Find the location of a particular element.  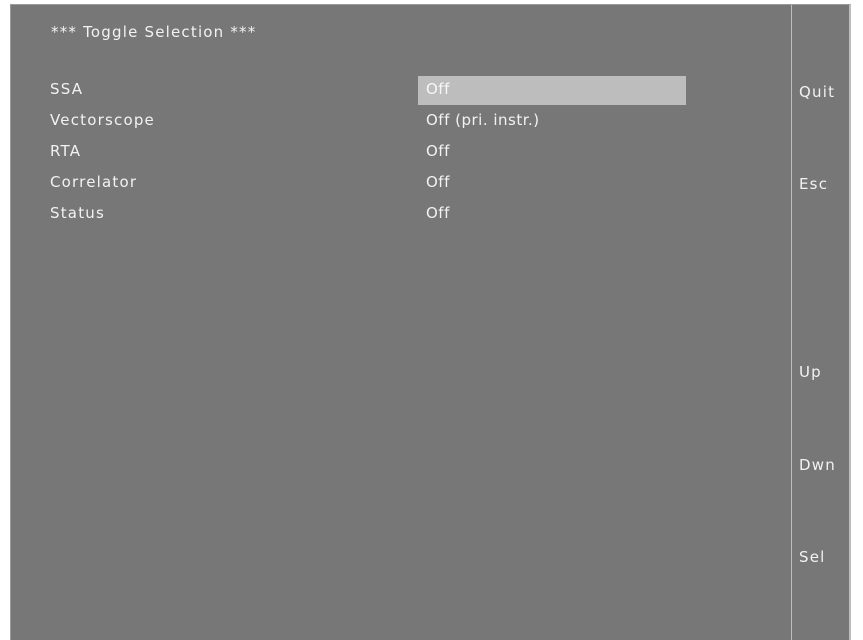

menu-item-correlator: Correlator Off is located at coordinates (401, 184).